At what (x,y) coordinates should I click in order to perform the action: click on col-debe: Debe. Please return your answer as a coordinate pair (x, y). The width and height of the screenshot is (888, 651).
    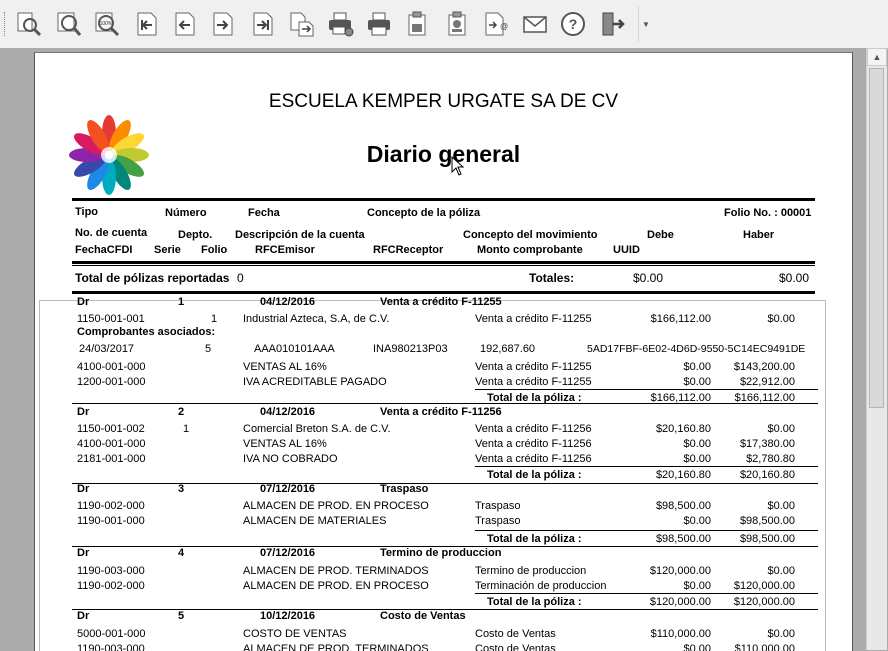
    Looking at the image, I should click on (660, 235).